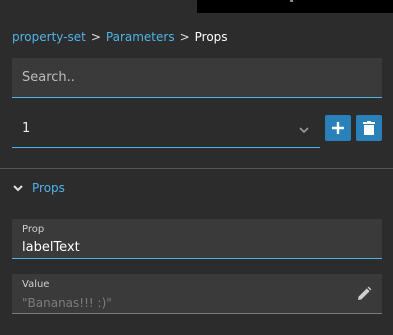 This screenshot has height=335, width=393. I want to click on breadcrumb: property-set > Parameters > Props, so click(120, 37).